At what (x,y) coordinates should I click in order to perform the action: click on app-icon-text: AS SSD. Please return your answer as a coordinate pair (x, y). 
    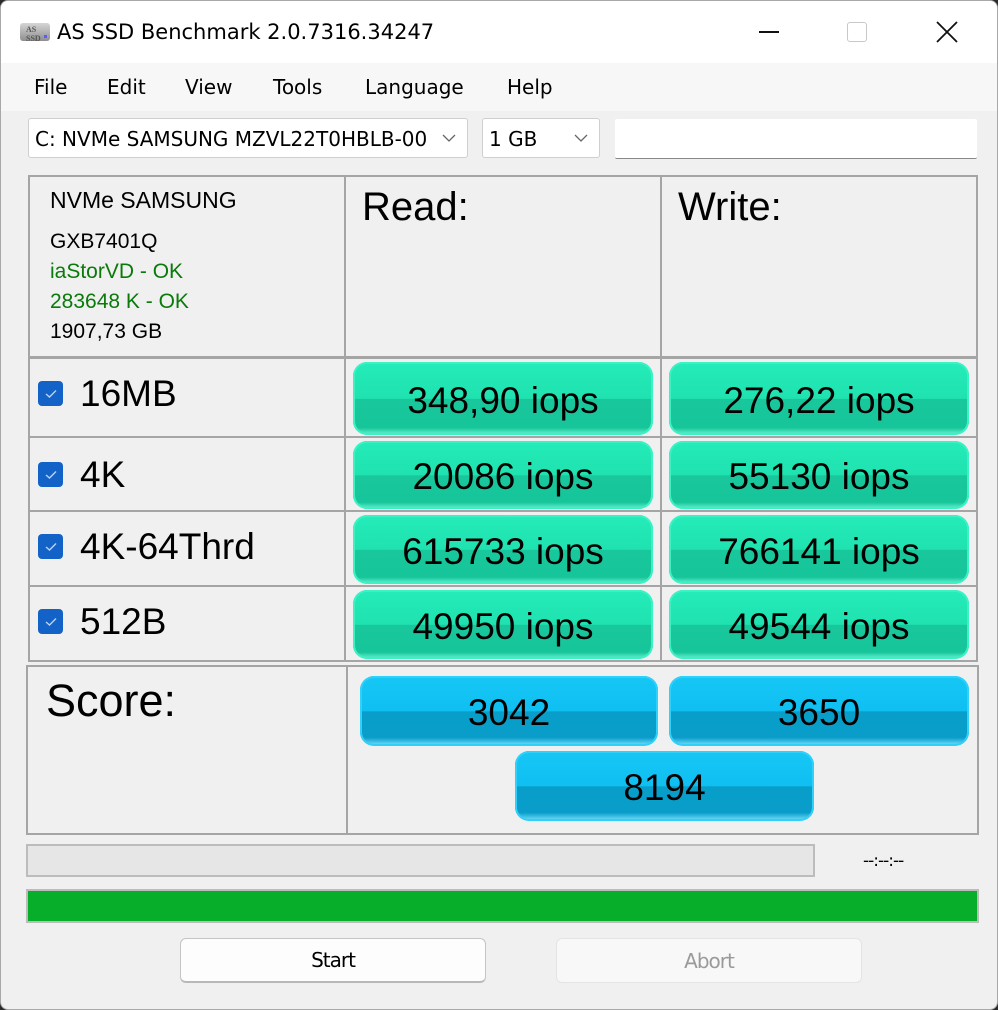
    Looking at the image, I should click on (33, 34).